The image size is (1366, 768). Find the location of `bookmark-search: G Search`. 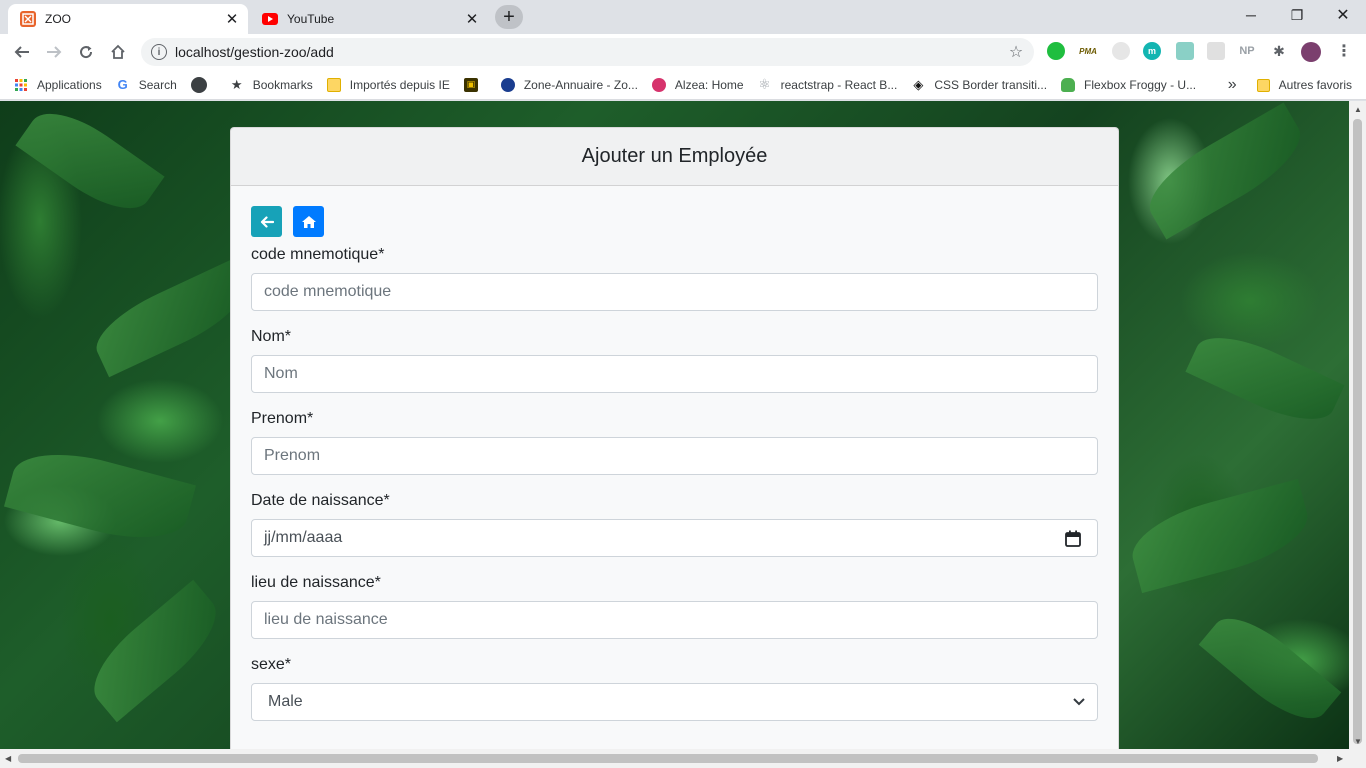

bookmark-search: G Search is located at coordinates (146, 84).